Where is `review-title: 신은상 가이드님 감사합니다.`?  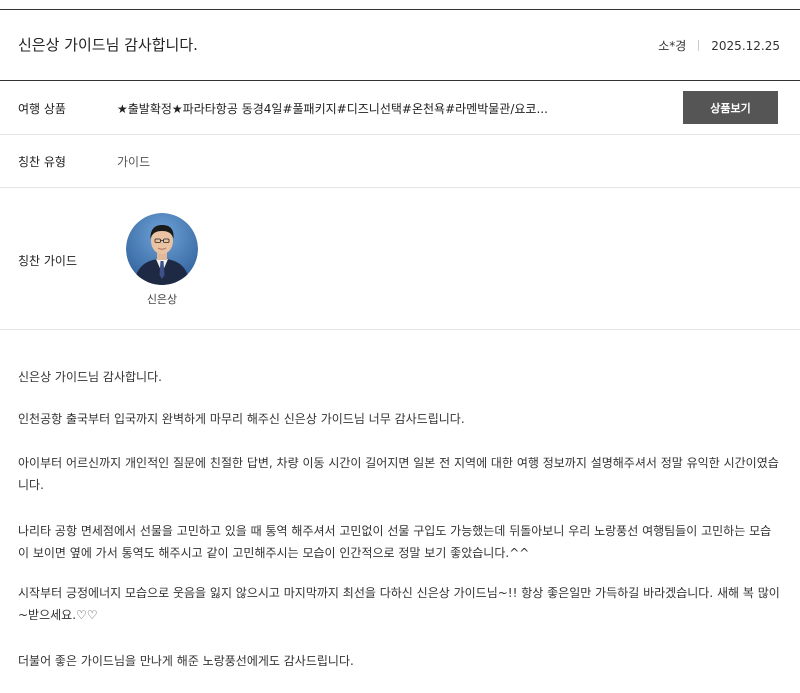
review-title: 신은상 가이드님 감사합니다. is located at coordinates (108, 45).